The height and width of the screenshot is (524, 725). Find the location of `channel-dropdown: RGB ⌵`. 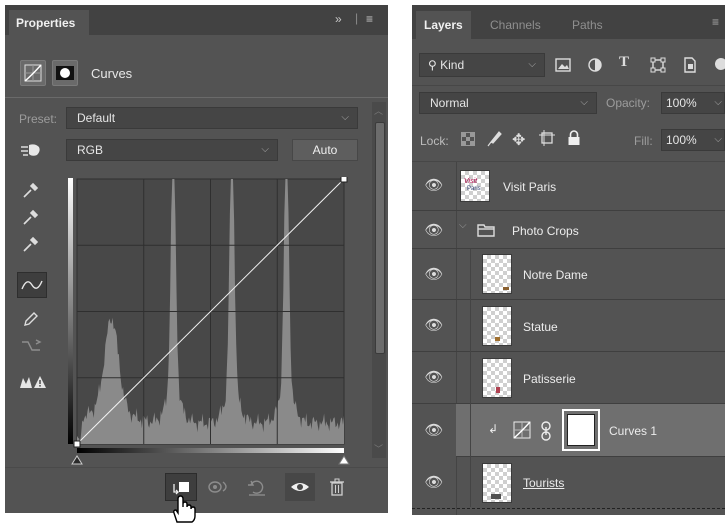

channel-dropdown: RGB ⌵ is located at coordinates (172, 150).